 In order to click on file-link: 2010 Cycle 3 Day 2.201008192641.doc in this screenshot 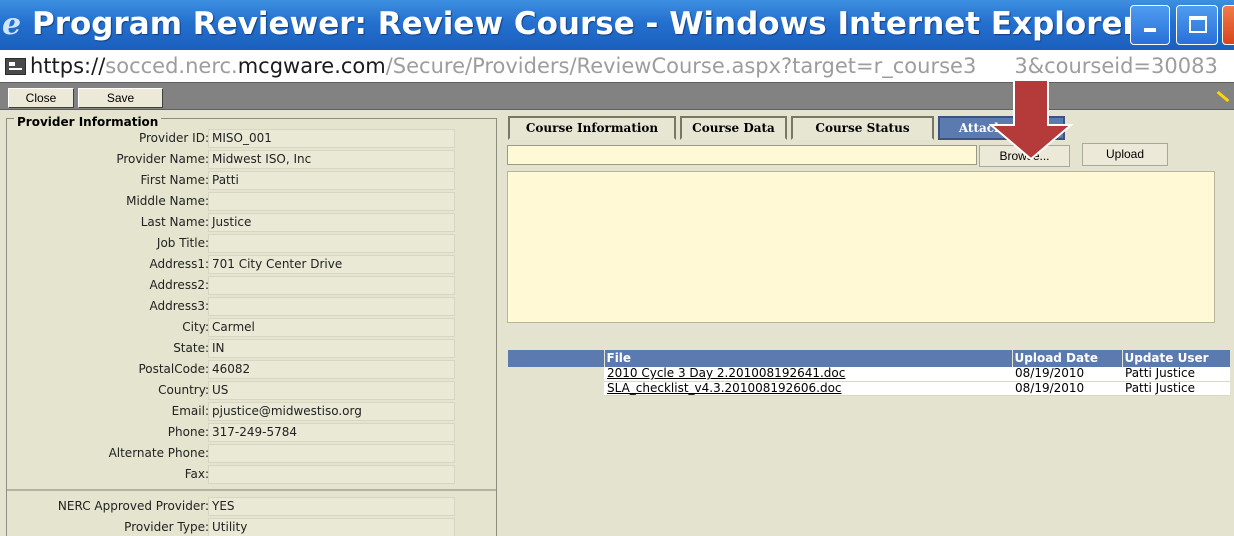, I will do `click(808, 374)`.